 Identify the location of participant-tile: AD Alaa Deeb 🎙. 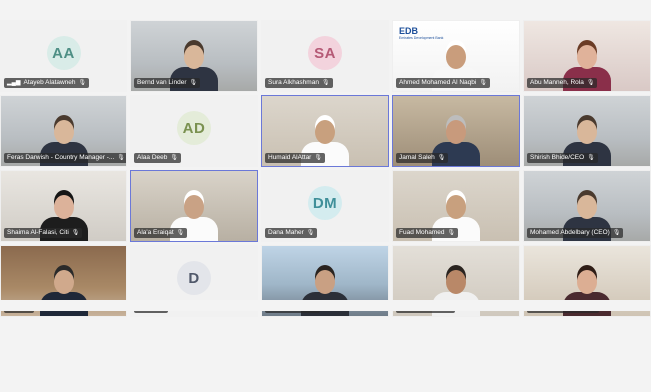
(194, 131).